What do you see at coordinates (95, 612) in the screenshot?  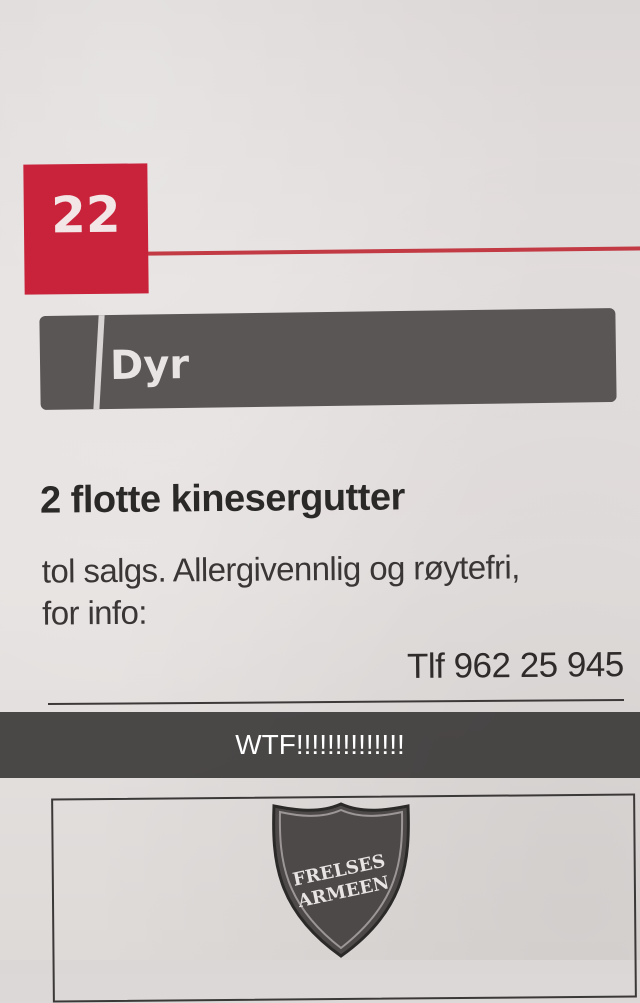 I see `ad-body-line: for info:` at bounding box center [95, 612].